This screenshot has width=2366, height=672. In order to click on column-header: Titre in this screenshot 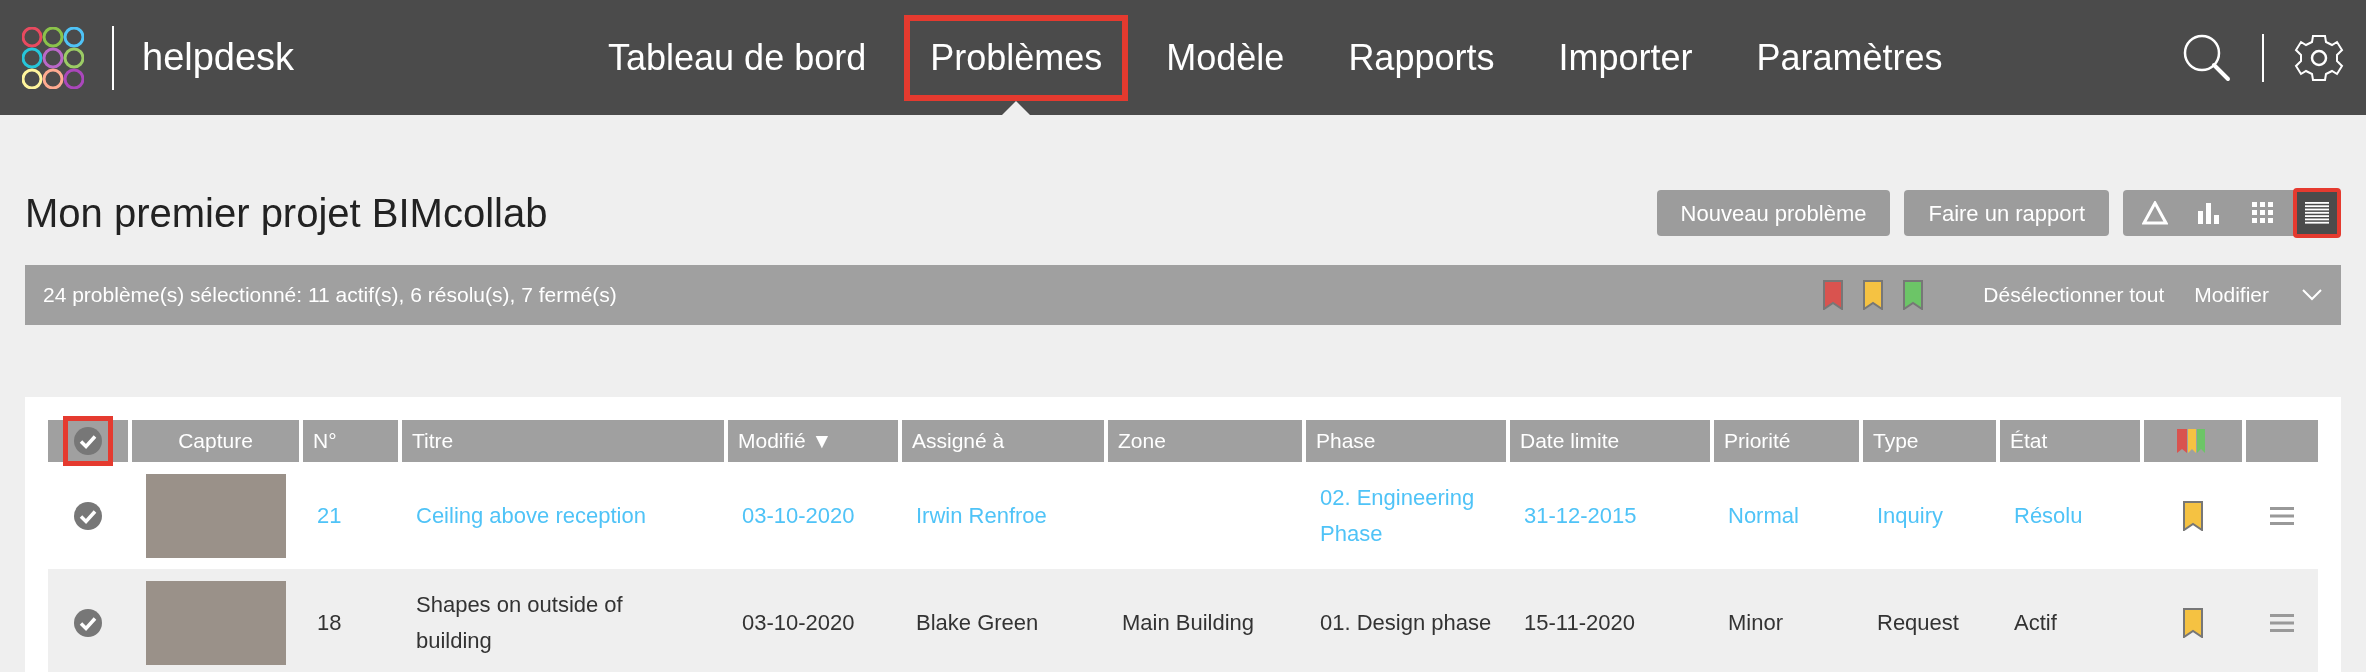, I will do `click(563, 441)`.